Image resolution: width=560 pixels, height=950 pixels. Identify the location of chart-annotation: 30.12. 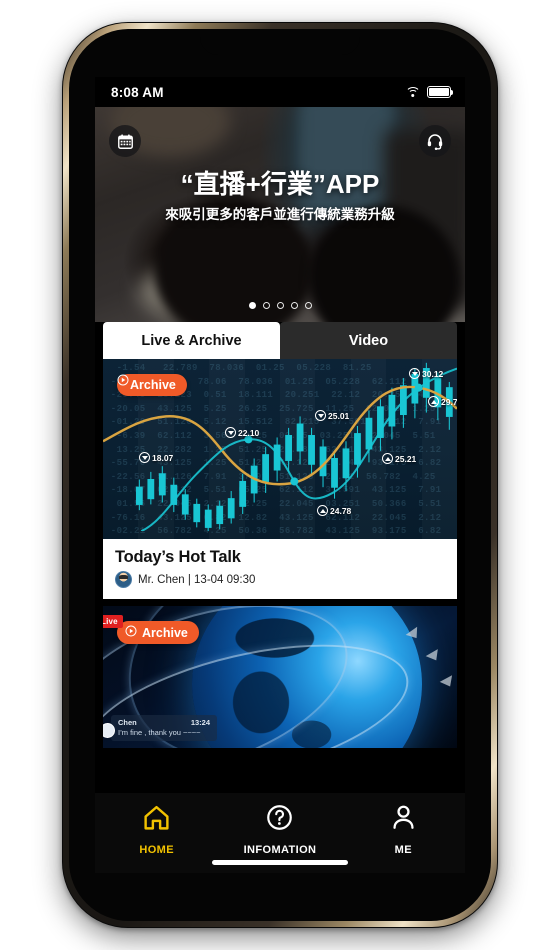
(426, 373).